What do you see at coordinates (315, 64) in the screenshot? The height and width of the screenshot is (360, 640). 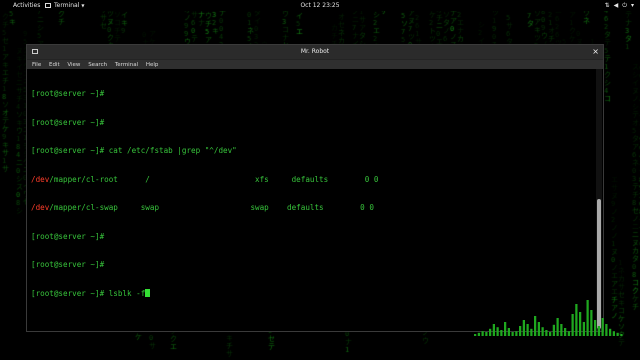 I see `menu-bar: File Edit View Search Terminal Help` at bounding box center [315, 64].